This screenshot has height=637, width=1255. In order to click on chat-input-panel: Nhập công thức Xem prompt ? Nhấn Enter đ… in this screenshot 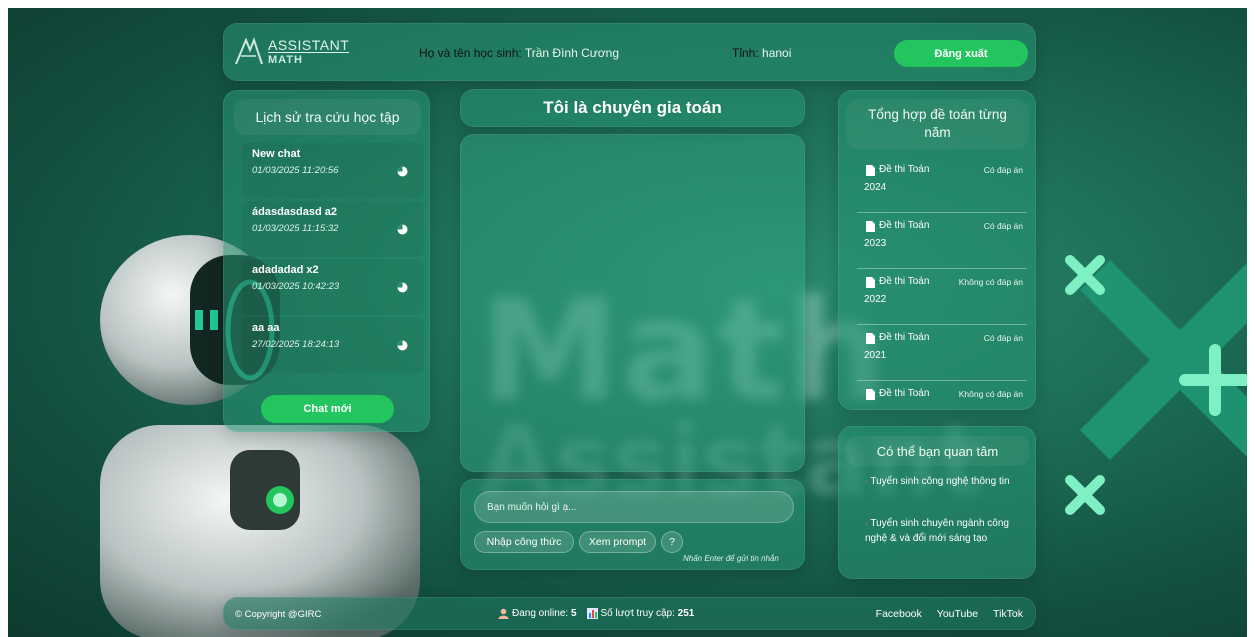, I will do `click(632, 524)`.